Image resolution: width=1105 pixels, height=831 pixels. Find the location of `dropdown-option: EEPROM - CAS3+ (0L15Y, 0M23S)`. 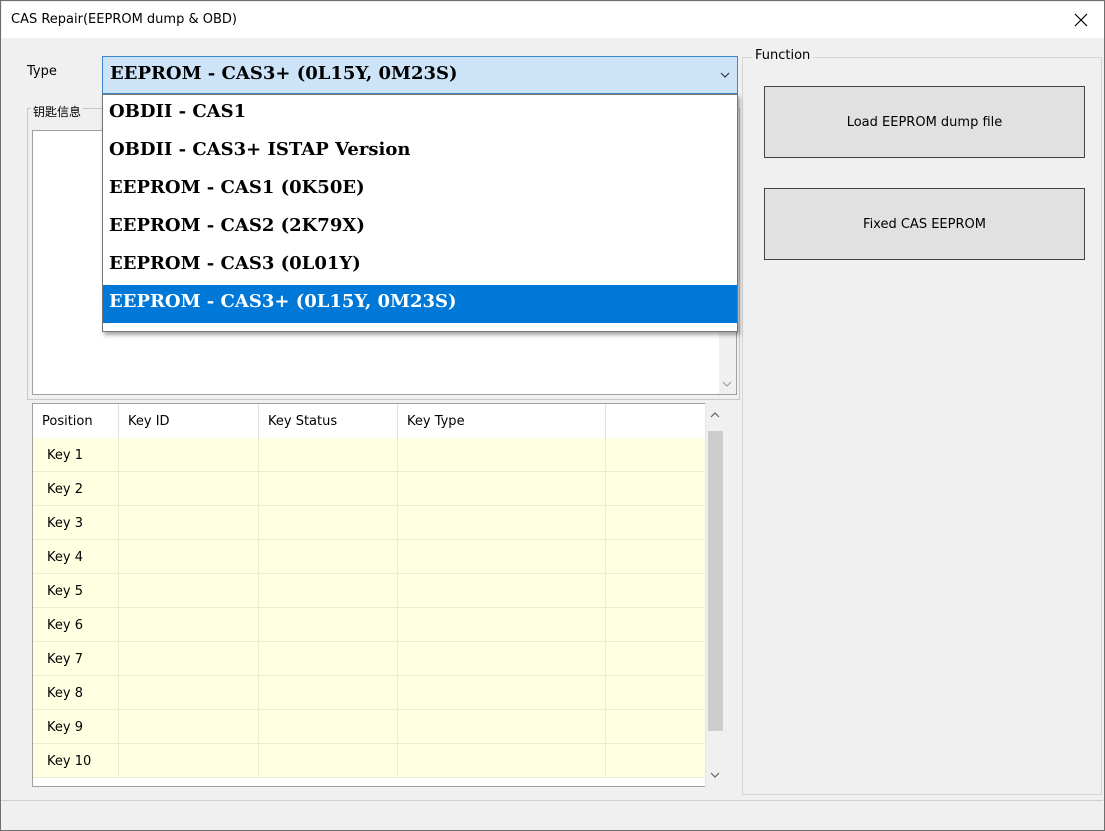

dropdown-option: EEPROM - CAS3+ (0L15Y, 0M23S) is located at coordinates (420, 304).